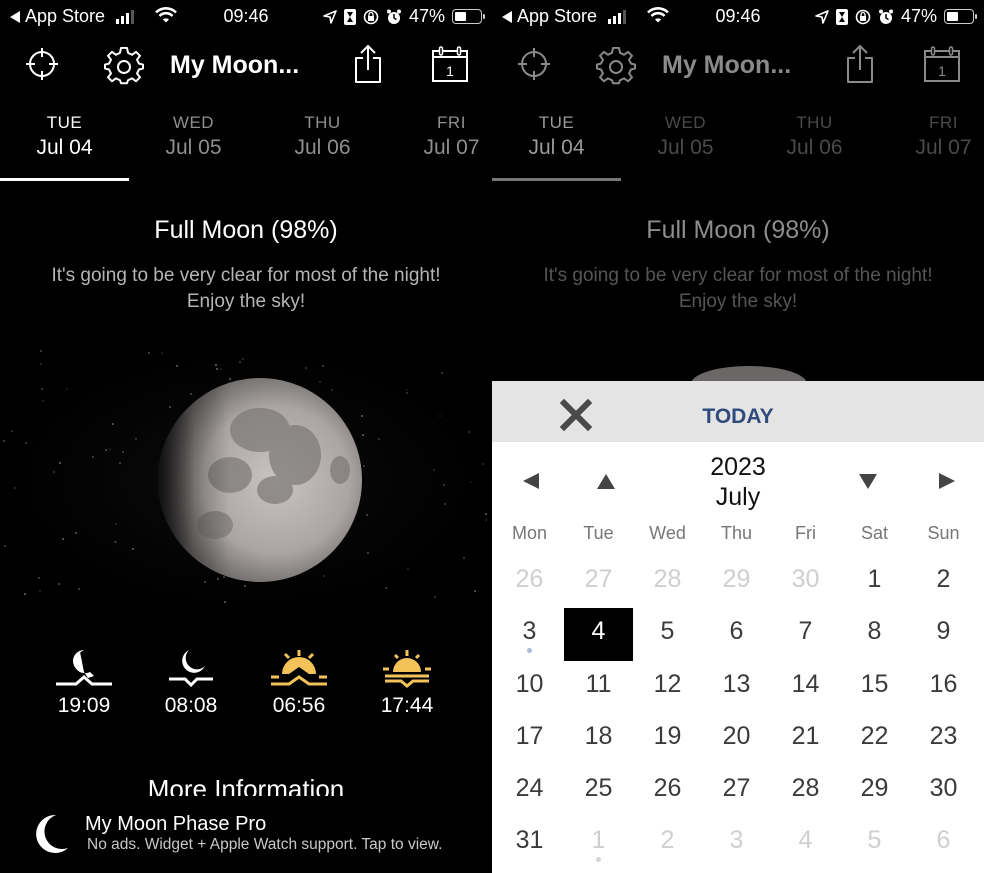  What do you see at coordinates (529, 788) in the screenshot?
I see `day-number: 24` at bounding box center [529, 788].